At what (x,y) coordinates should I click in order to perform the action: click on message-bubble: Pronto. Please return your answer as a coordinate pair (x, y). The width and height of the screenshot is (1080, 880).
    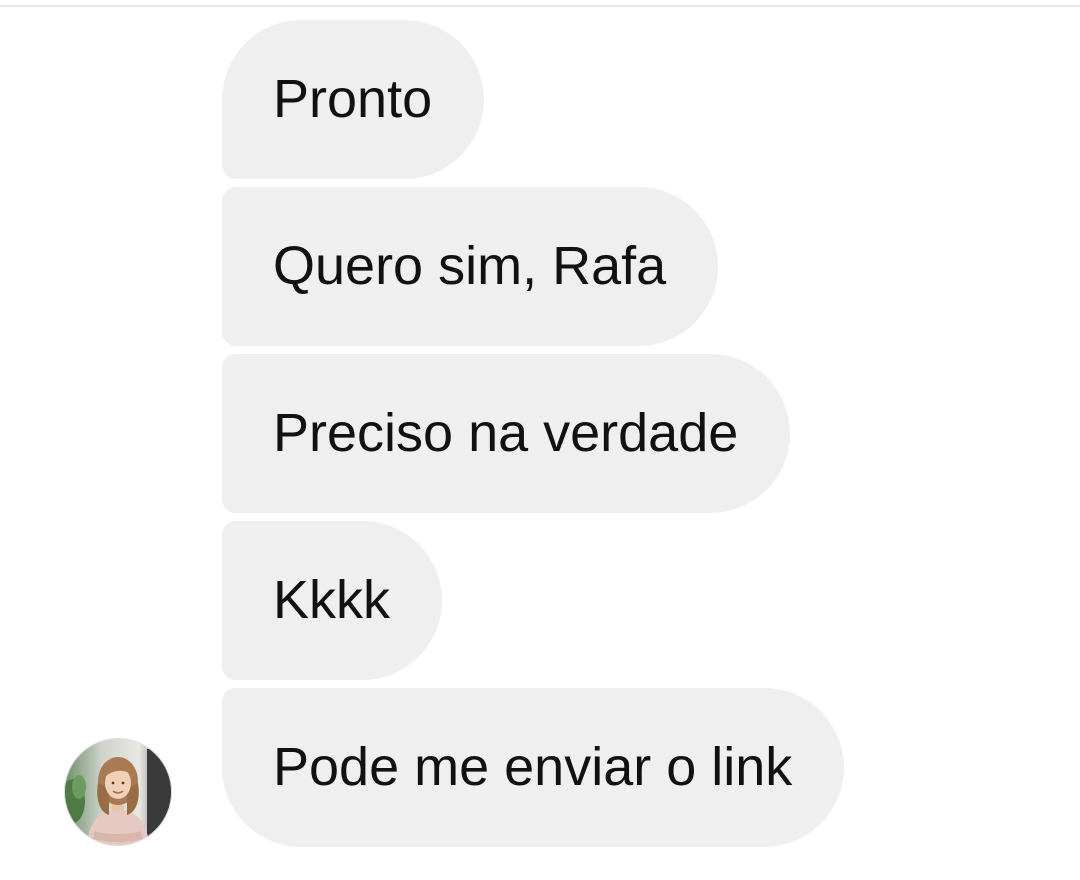
    Looking at the image, I should click on (353, 99).